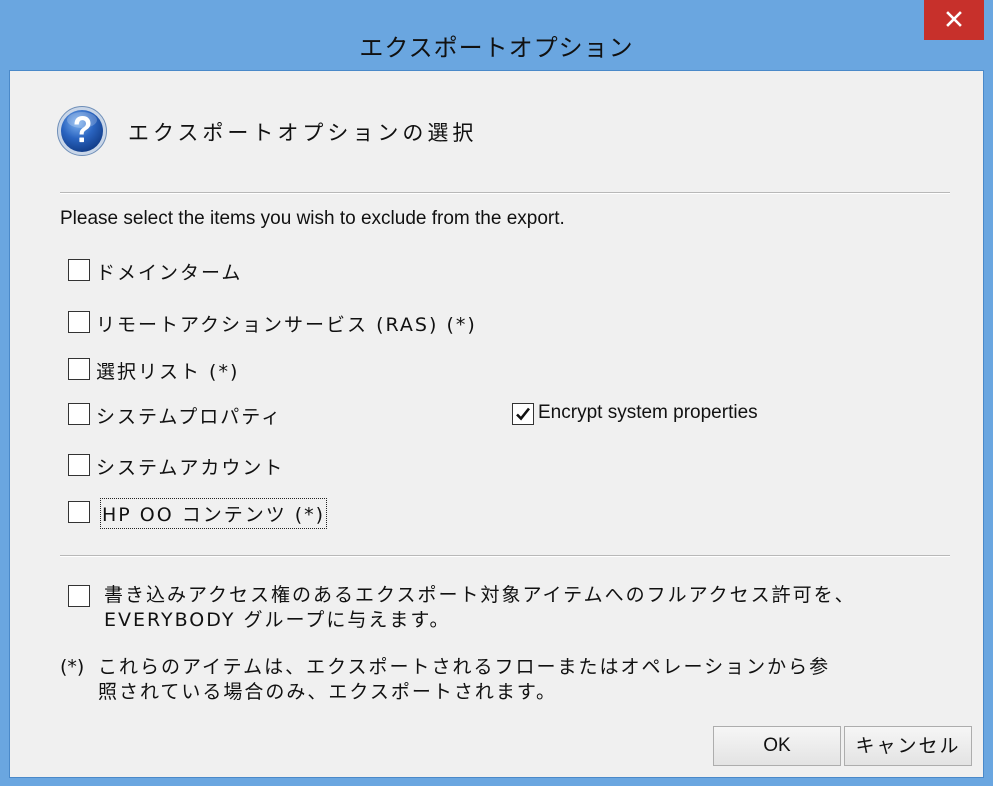  Describe the element at coordinates (167, 370) in the screenshot. I see `selection-list-label: 選択リスト (*)` at that location.